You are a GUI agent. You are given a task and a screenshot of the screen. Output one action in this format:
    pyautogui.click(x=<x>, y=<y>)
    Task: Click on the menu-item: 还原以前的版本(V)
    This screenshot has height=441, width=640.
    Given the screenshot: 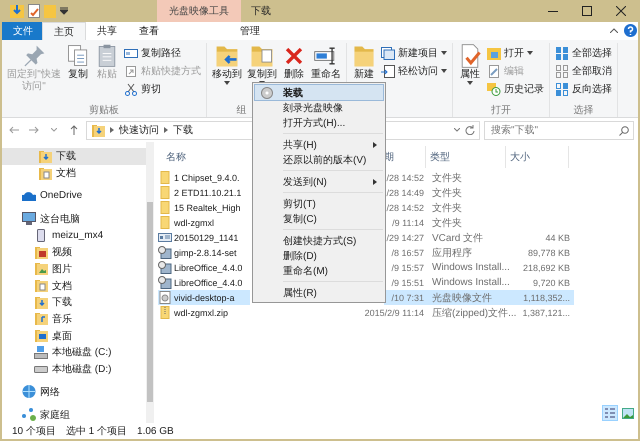 What is the action you would take?
    pyautogui.click(x=319, y=159)
    